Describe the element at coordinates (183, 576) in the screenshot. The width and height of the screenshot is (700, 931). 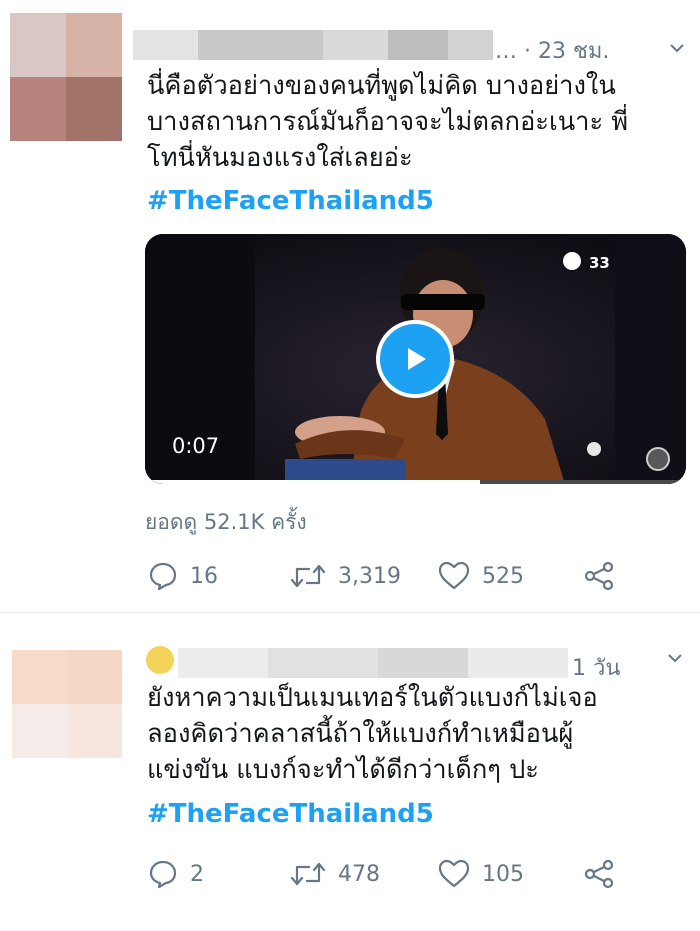
I see `reply-button: 16` at that location.